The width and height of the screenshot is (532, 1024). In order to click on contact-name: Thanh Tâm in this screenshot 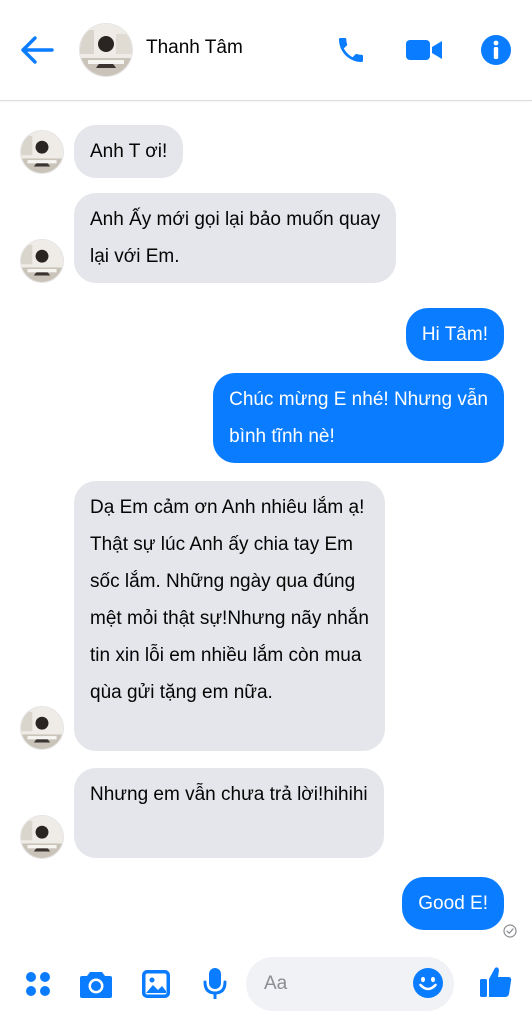, I will do `click(194, 48)`.